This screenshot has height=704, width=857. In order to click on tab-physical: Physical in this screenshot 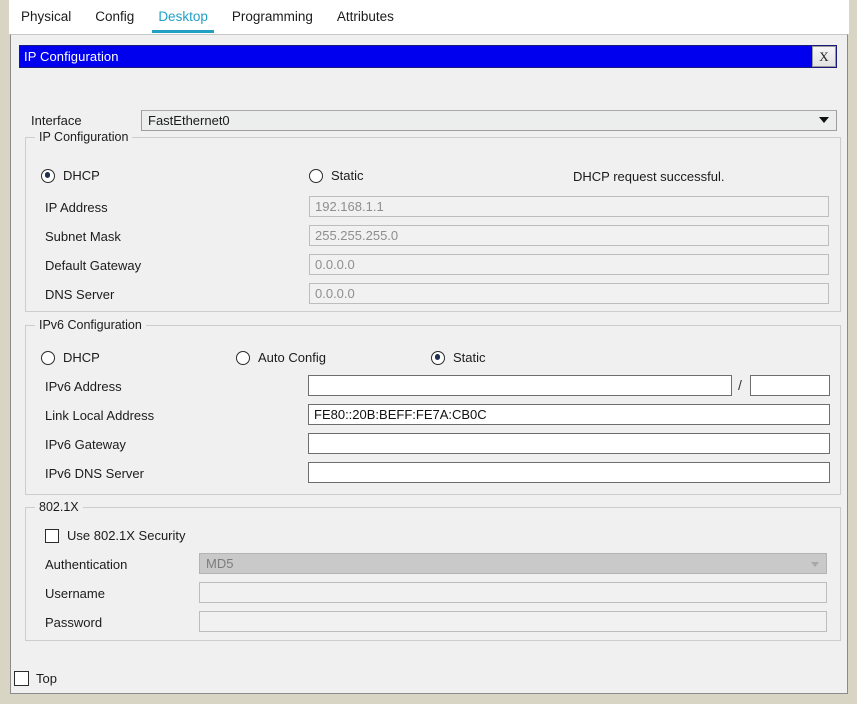, I will do `click(46, 17)`.